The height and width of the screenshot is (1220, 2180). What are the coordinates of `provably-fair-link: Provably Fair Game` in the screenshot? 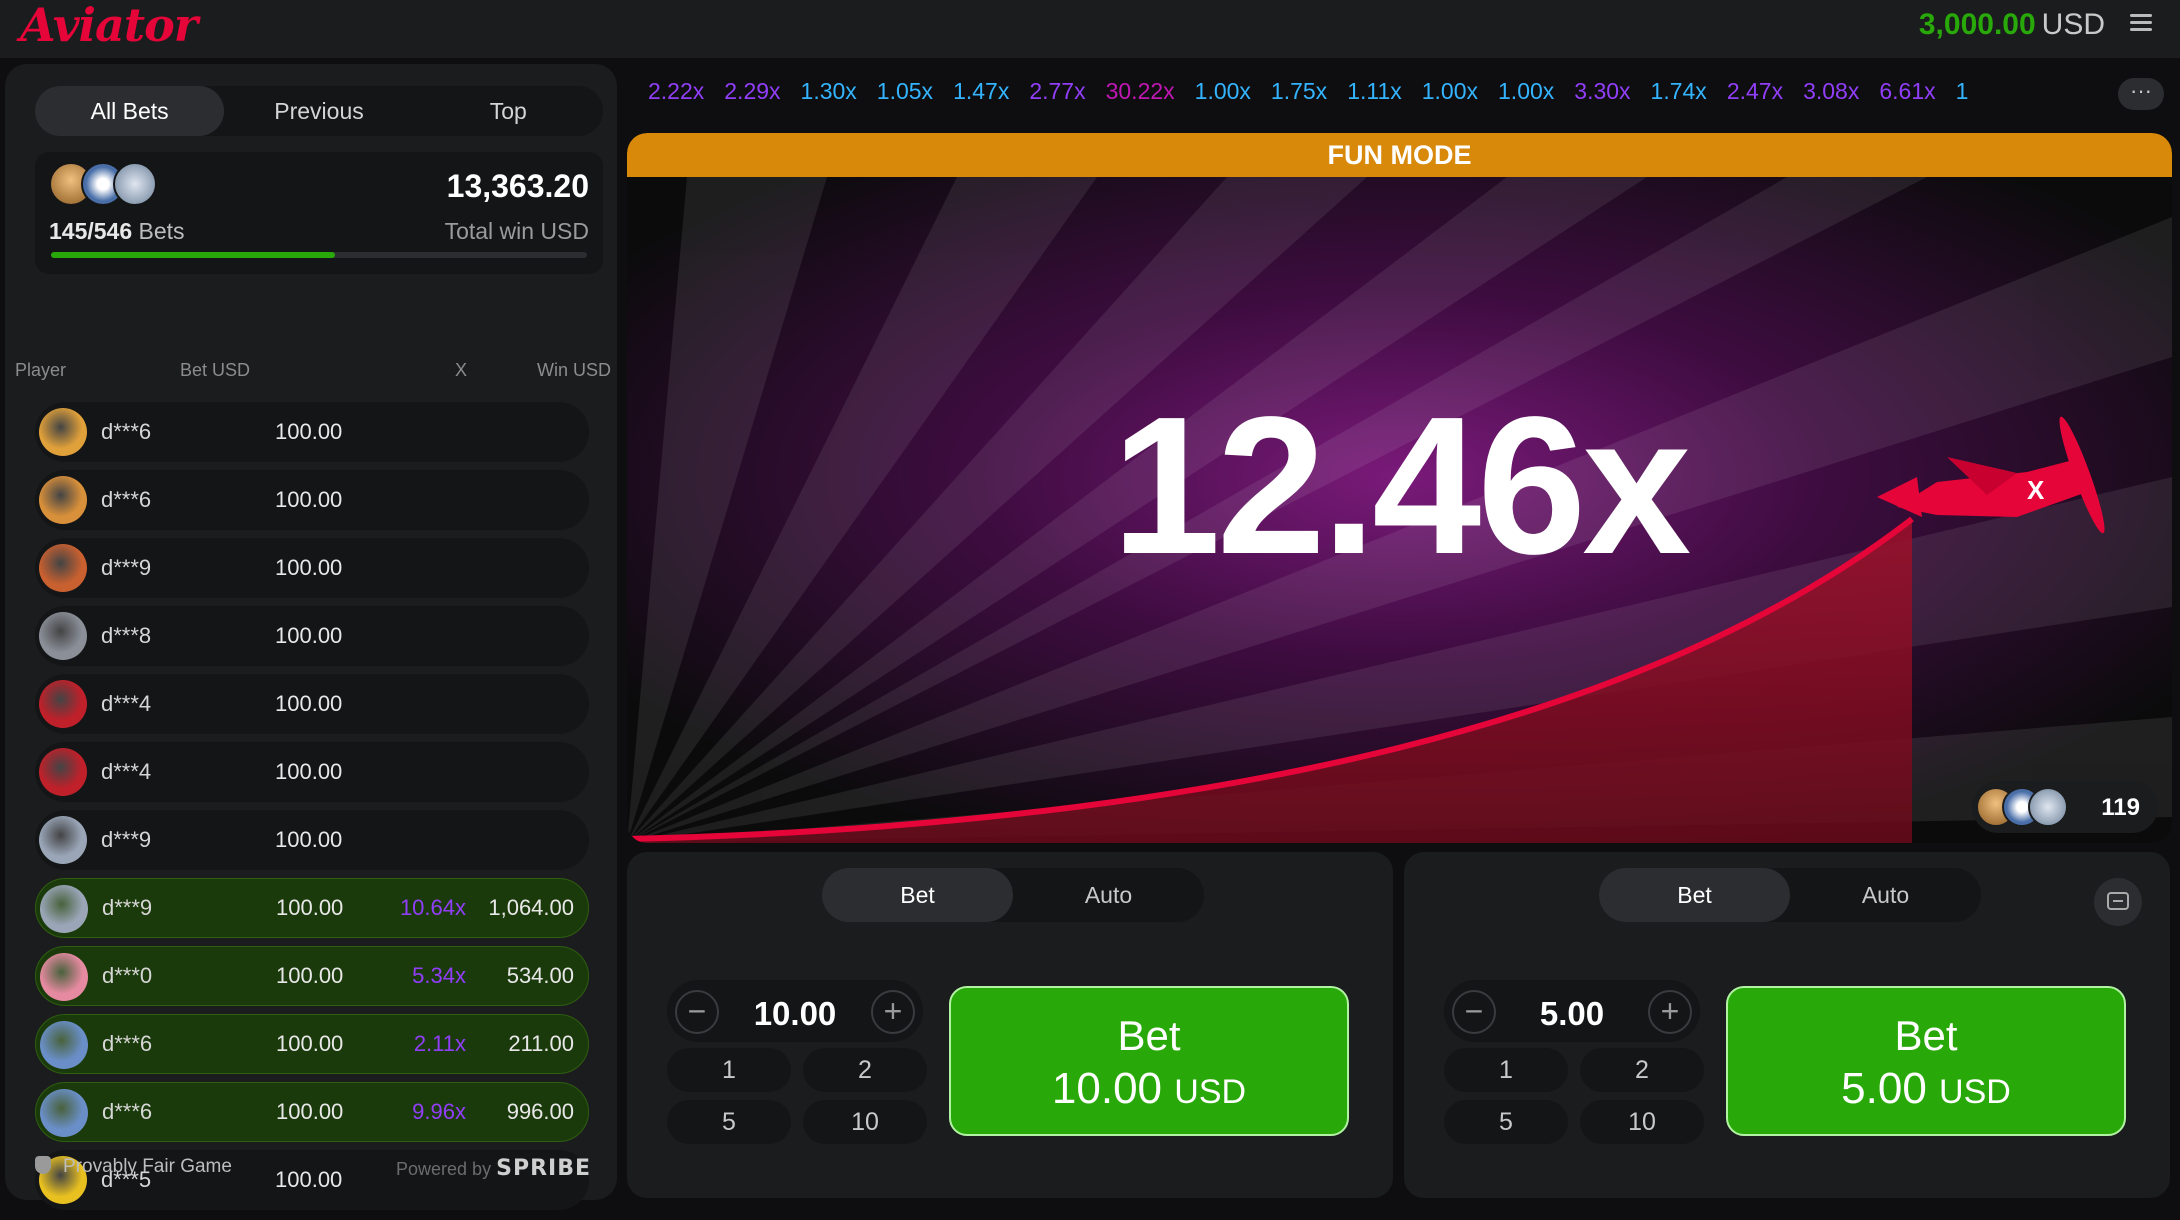 It's located at (147, 1166).